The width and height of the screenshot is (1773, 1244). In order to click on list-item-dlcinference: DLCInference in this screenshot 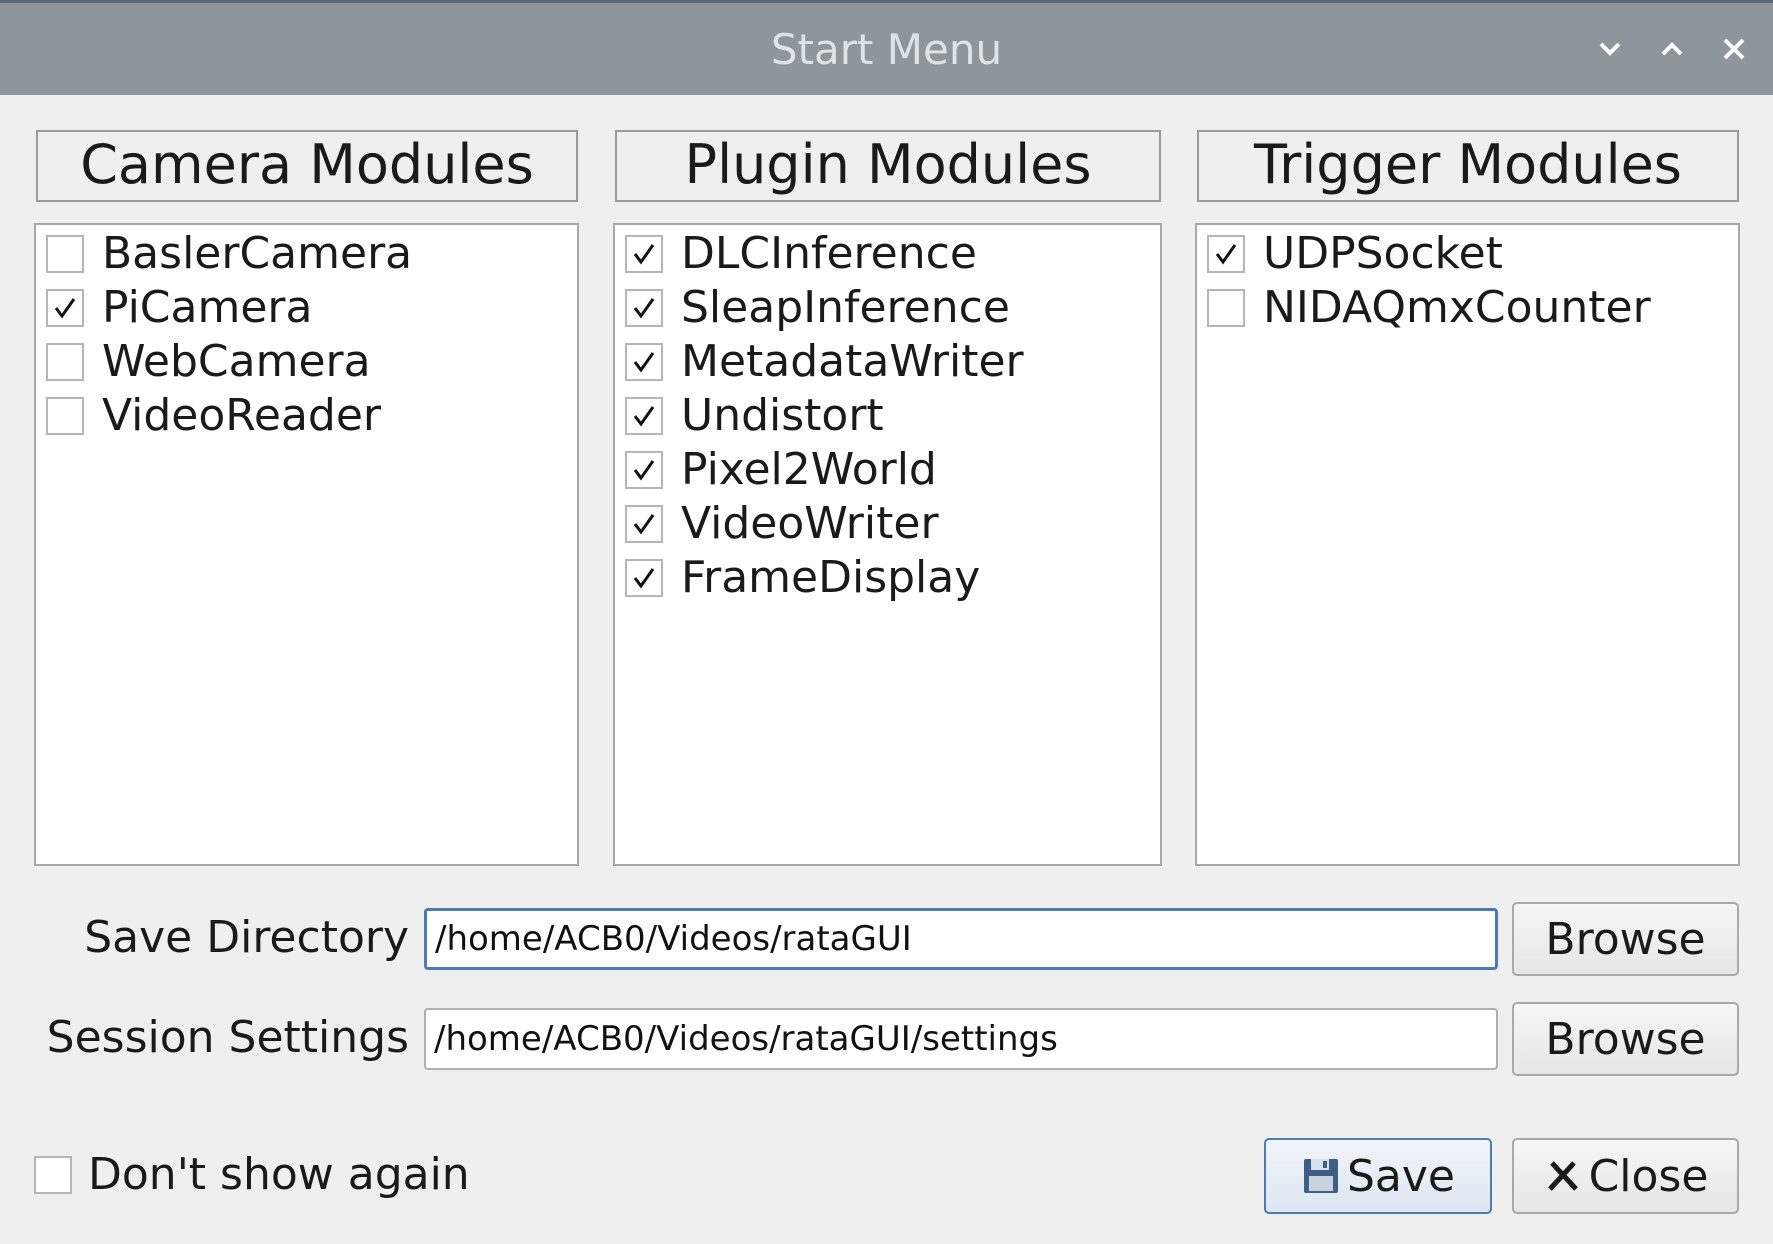, I will do `click(801, 254)`.